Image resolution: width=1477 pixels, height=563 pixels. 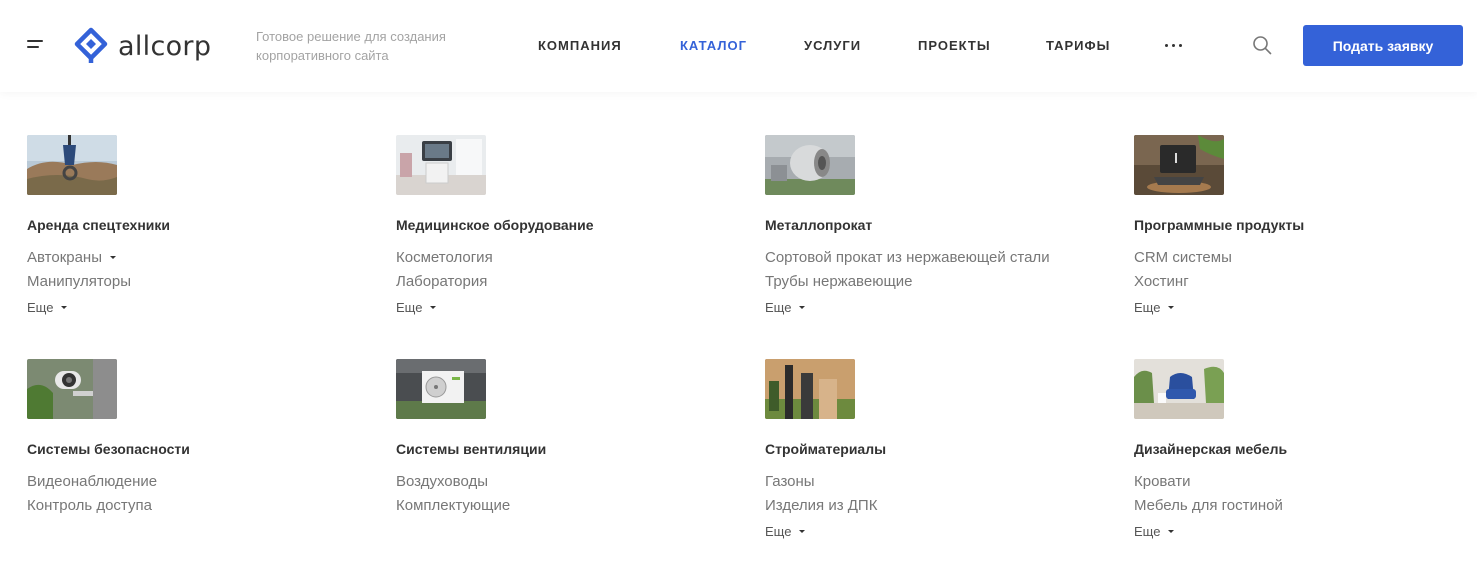 I want to click on nav-item-services: УСЛУГИ, so click(x=832, y=45).